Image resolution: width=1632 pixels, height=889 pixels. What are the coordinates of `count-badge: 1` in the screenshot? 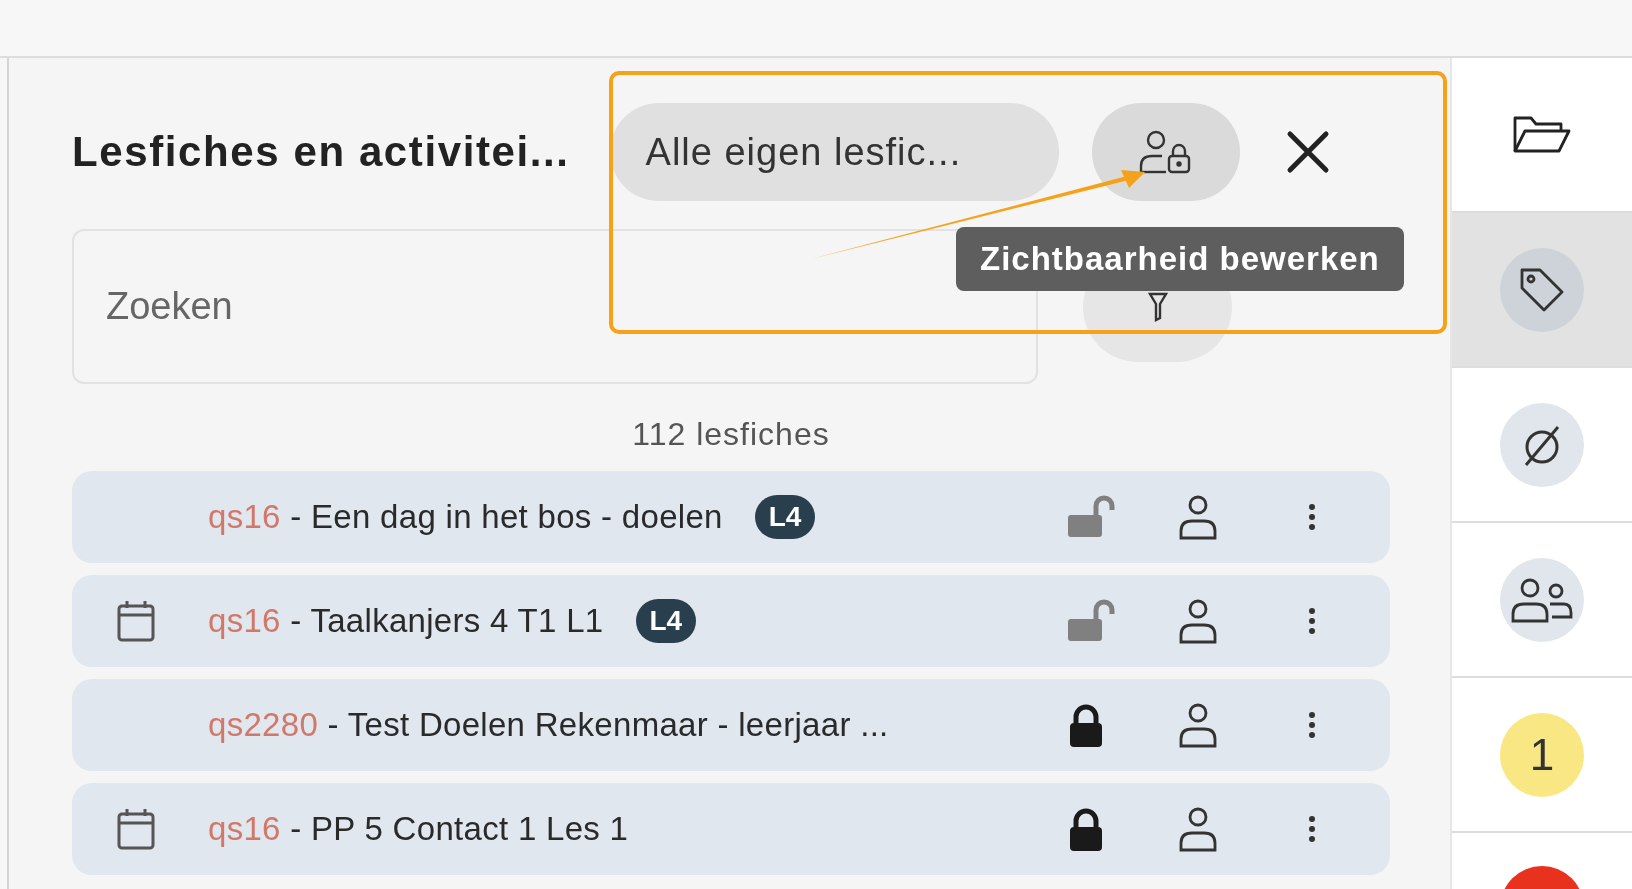 It's located at (1542, 754).